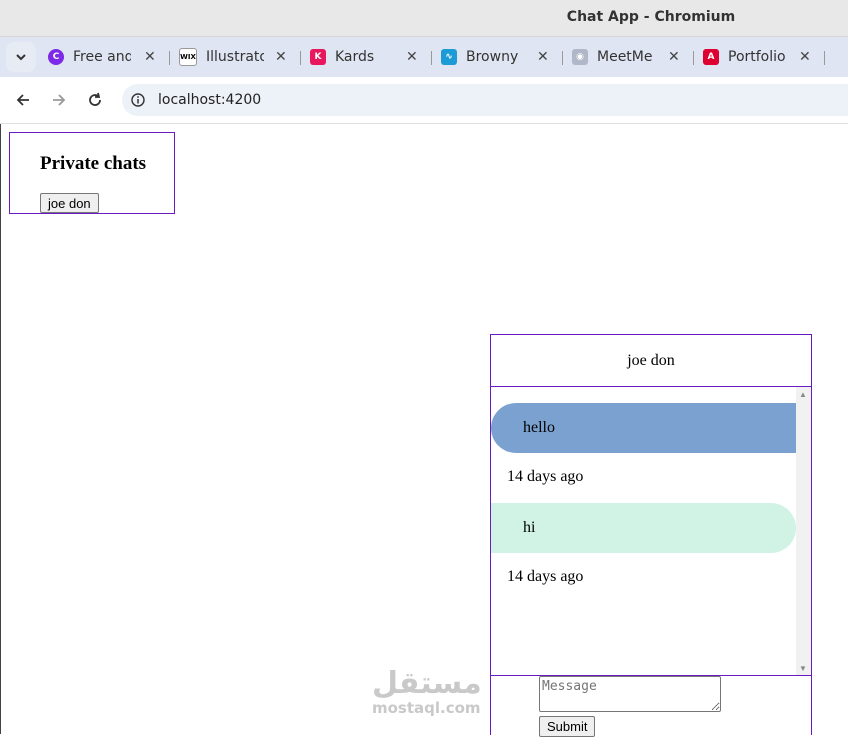  What do you see at coordinates (492, 57) in the screenshot?
I see `tab-label: Browny` at bounding box center [492, 57].